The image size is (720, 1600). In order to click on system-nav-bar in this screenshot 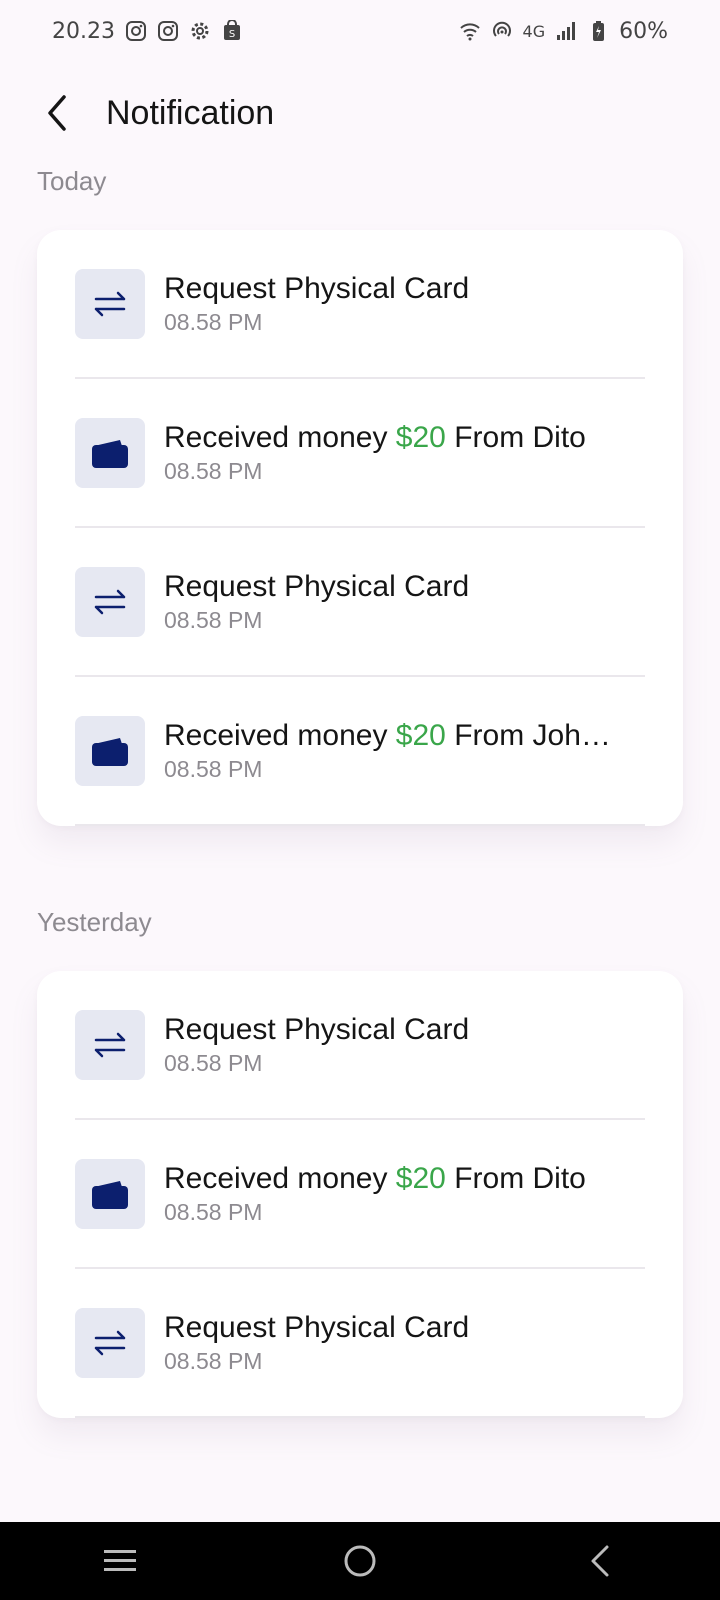, I will do `click(360, 1561)`.